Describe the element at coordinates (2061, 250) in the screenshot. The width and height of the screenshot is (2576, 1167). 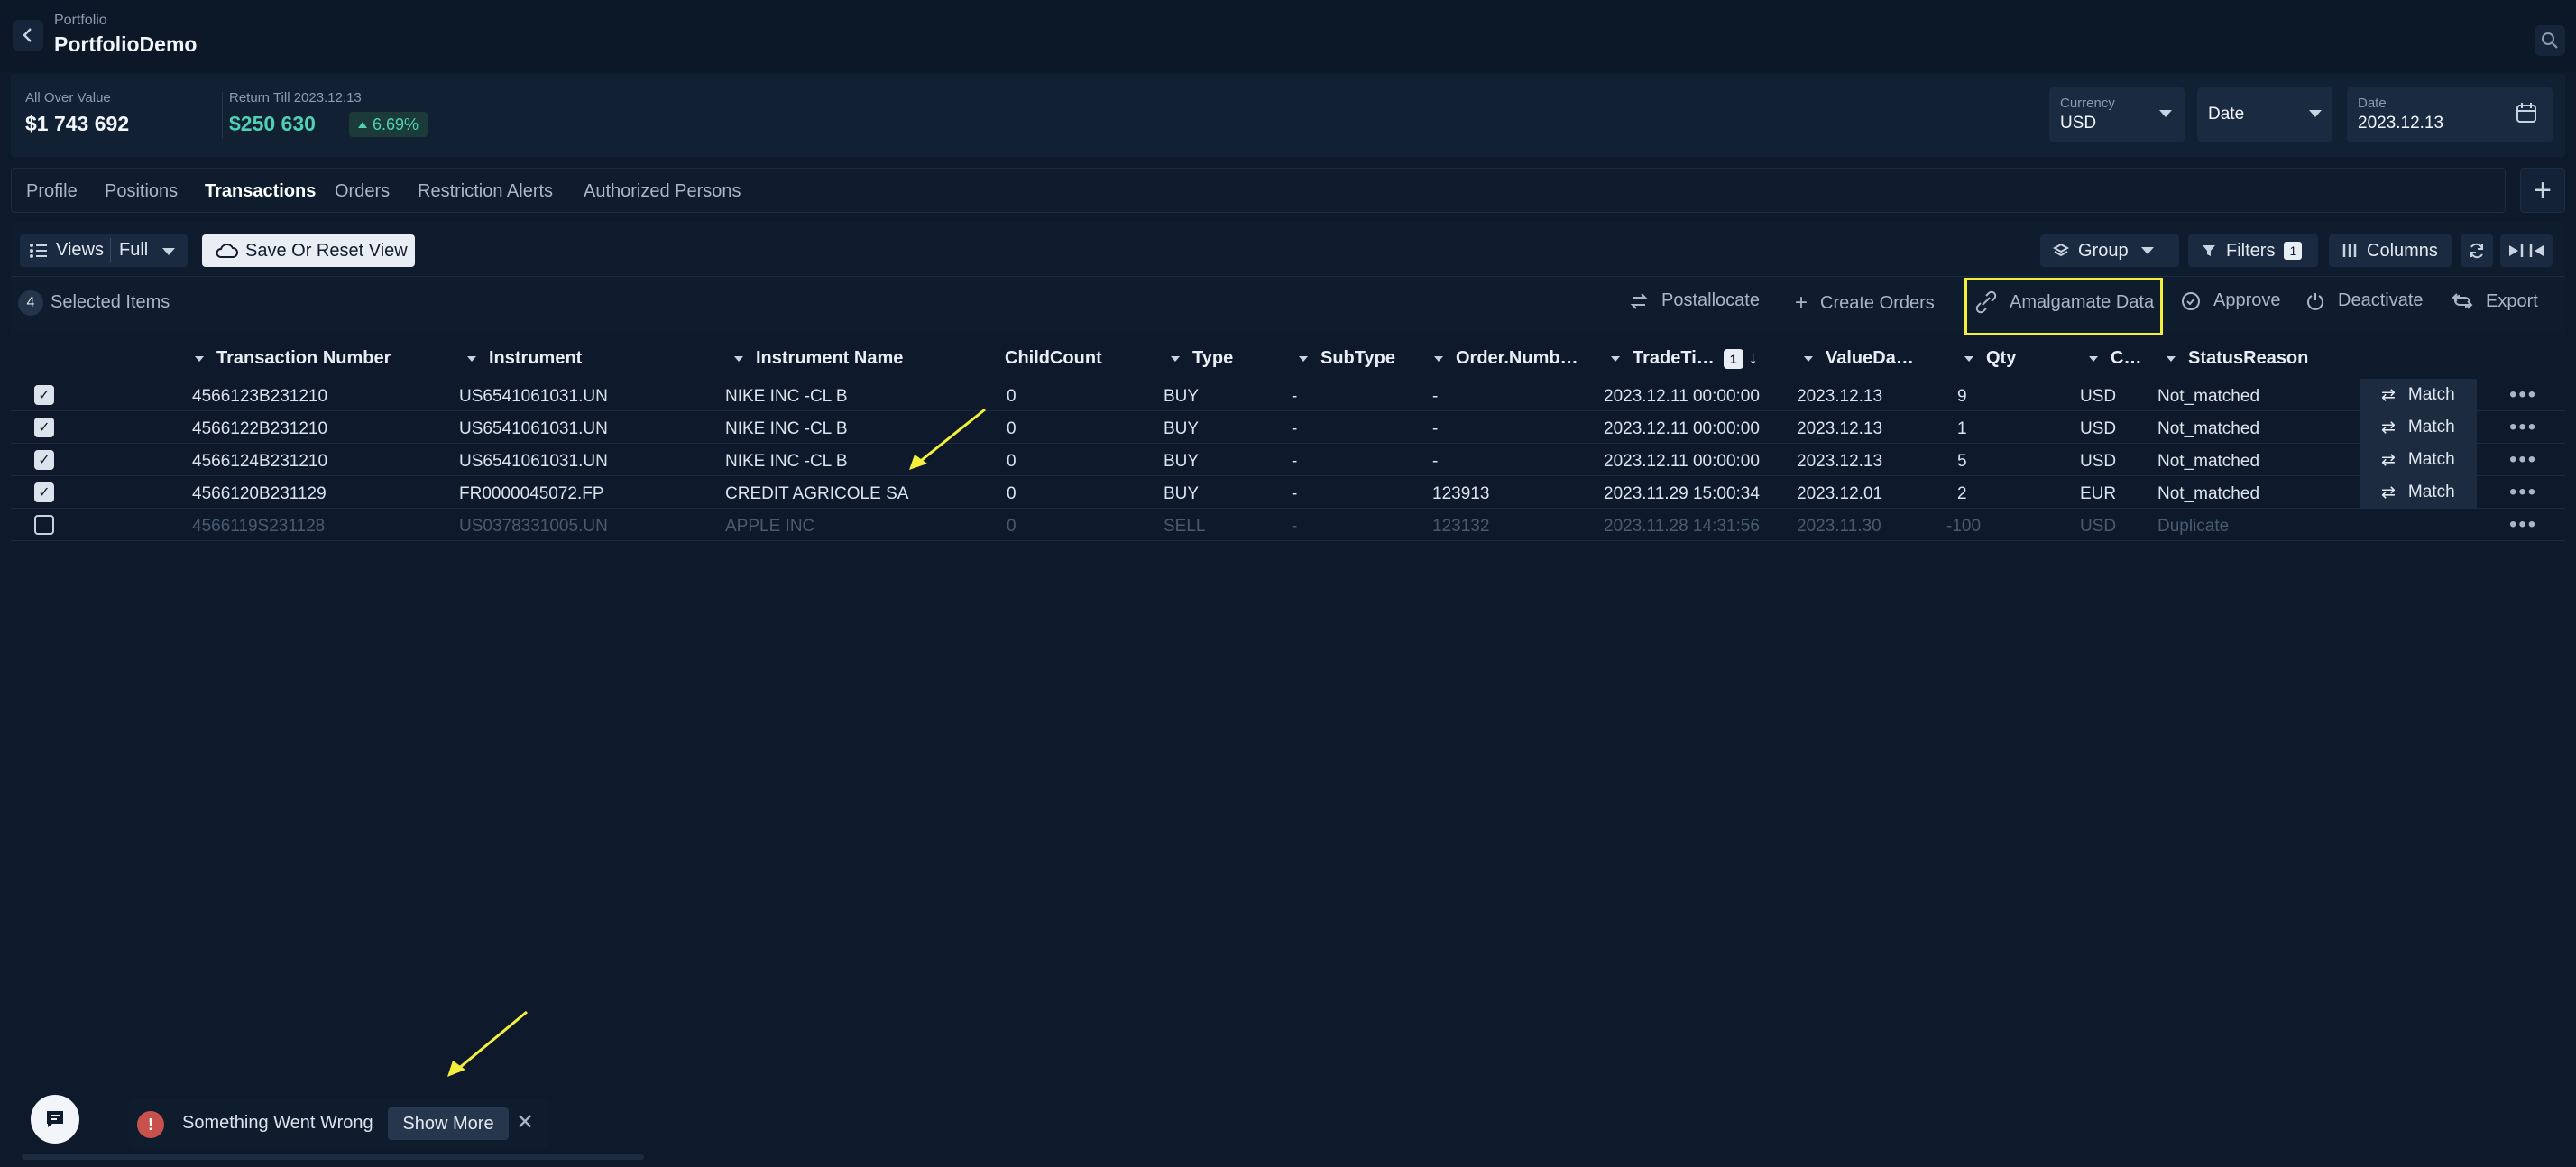
I see `layers-icon` at that location.